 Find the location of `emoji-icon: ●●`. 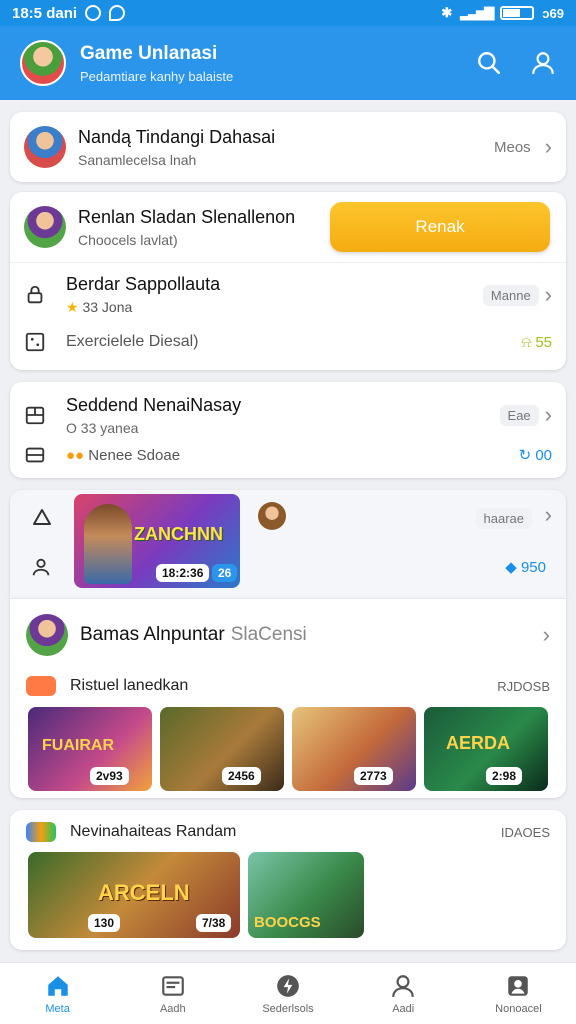

emoji-icon: ●● is located at coordinates (75, 455).